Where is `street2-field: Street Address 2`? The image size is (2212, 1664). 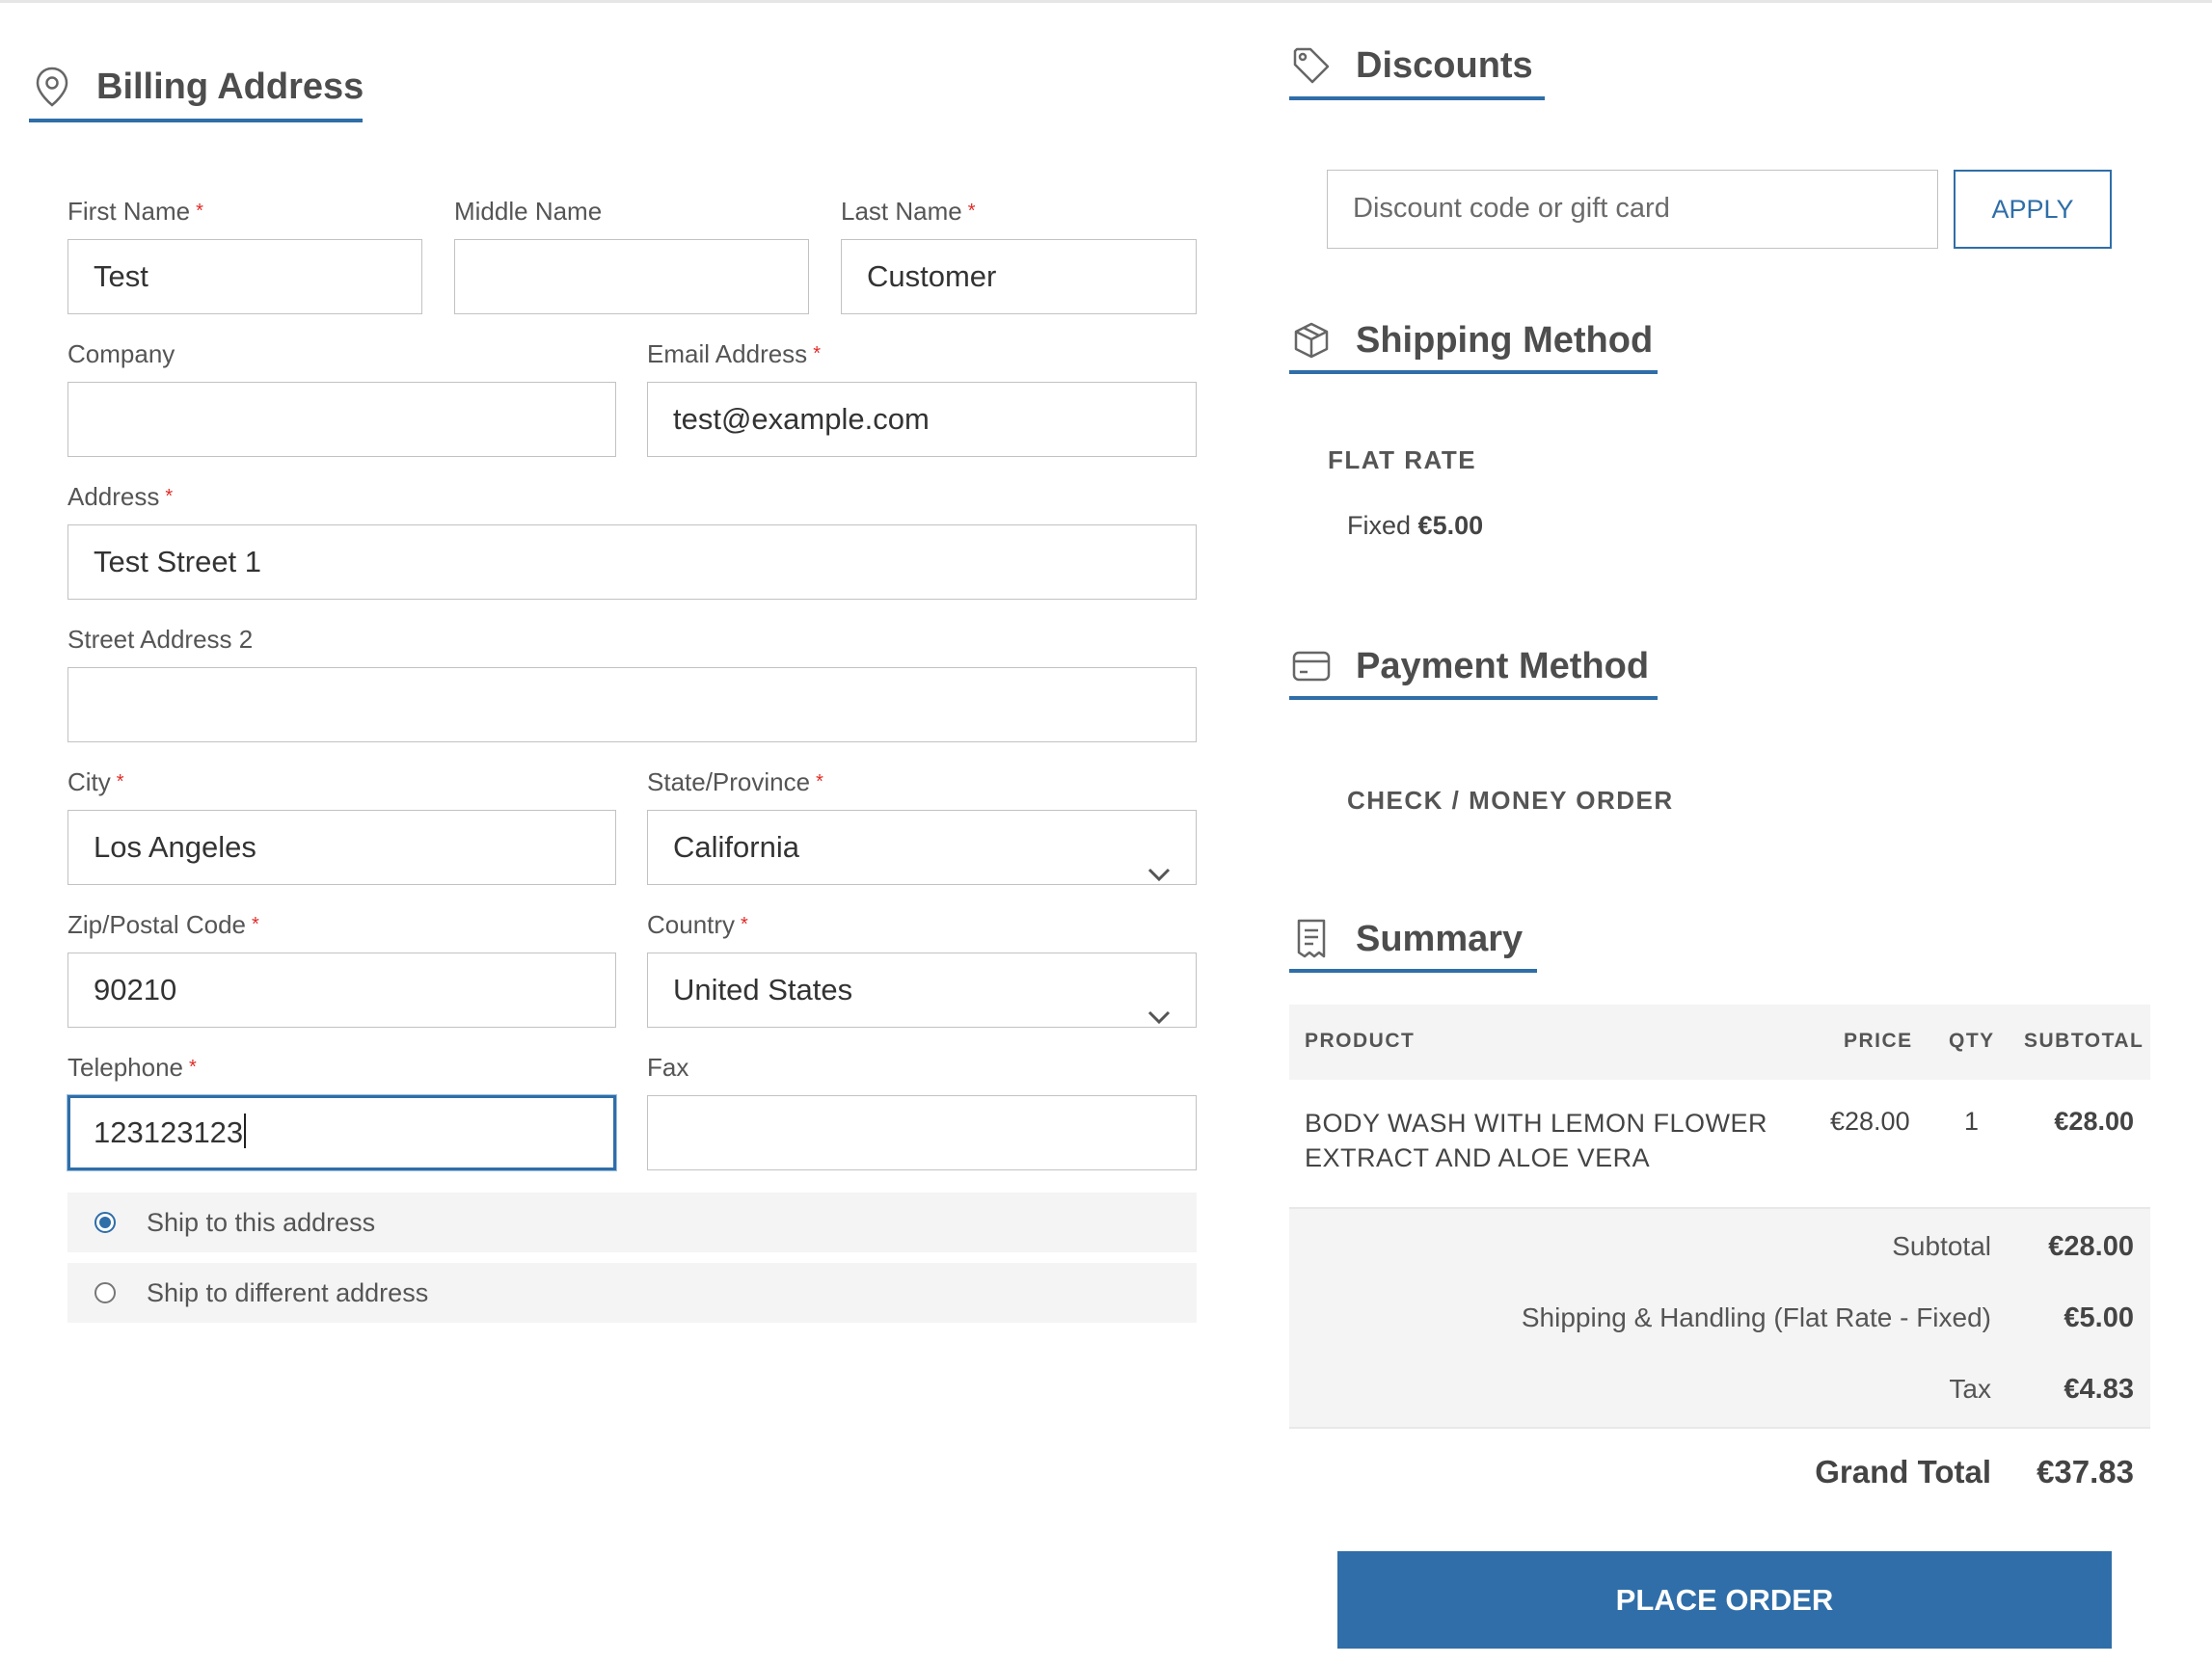 street2-field: Street Address 2 is located at coordinates (632, 682).